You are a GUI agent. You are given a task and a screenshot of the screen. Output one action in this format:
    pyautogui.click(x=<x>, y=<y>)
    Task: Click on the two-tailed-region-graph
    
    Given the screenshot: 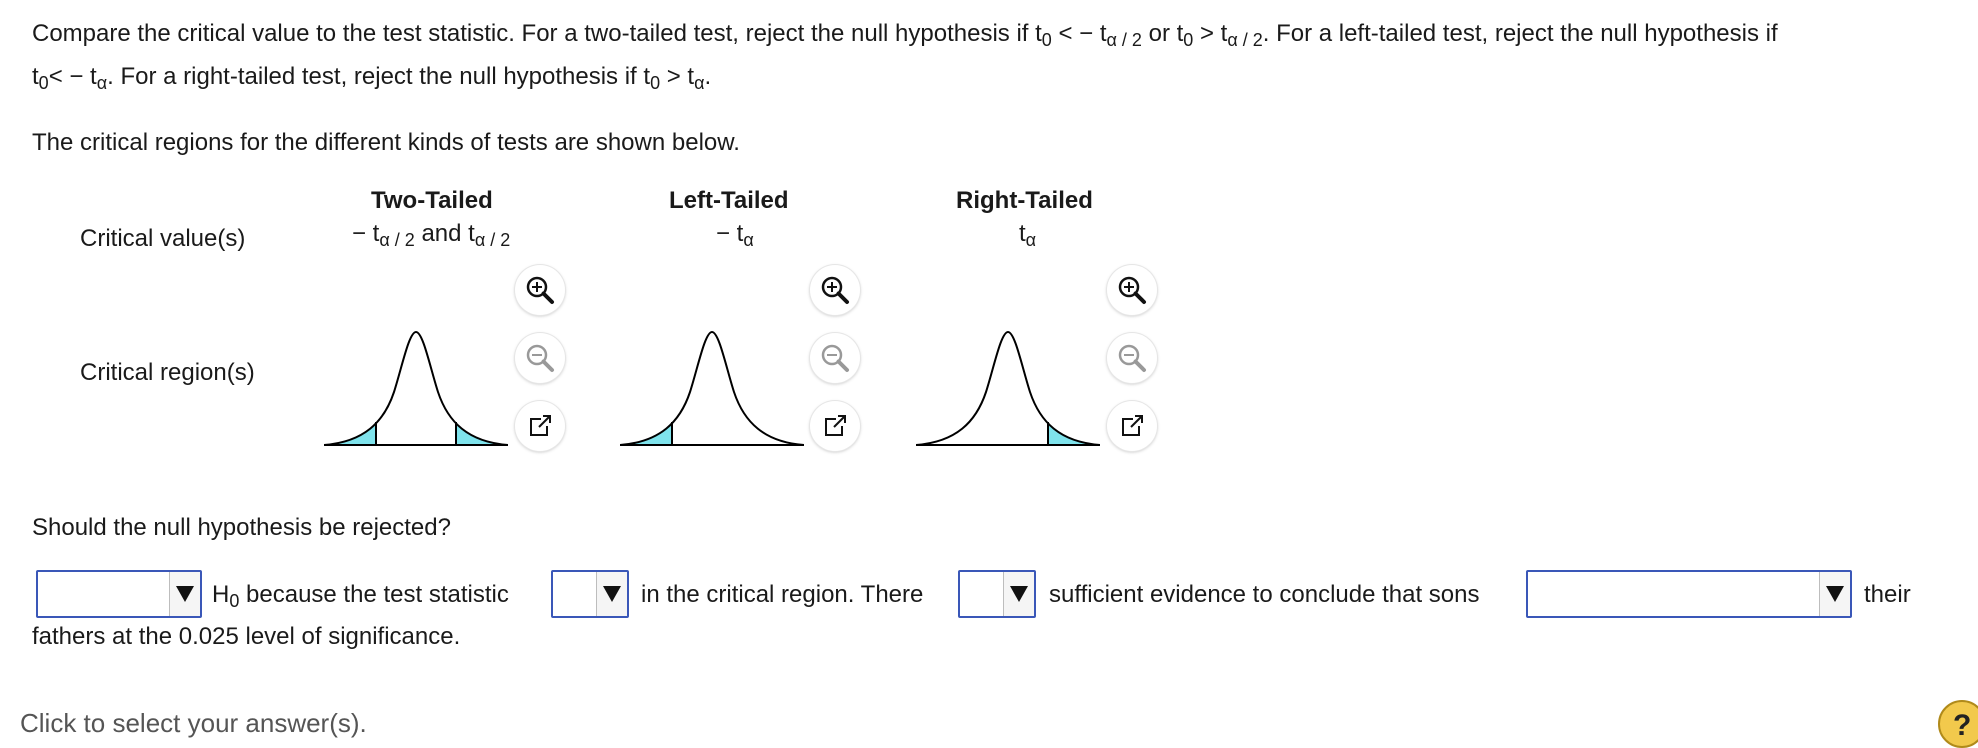 What is the action you would take?
    pyautogui.click(x=416, y=388)
    